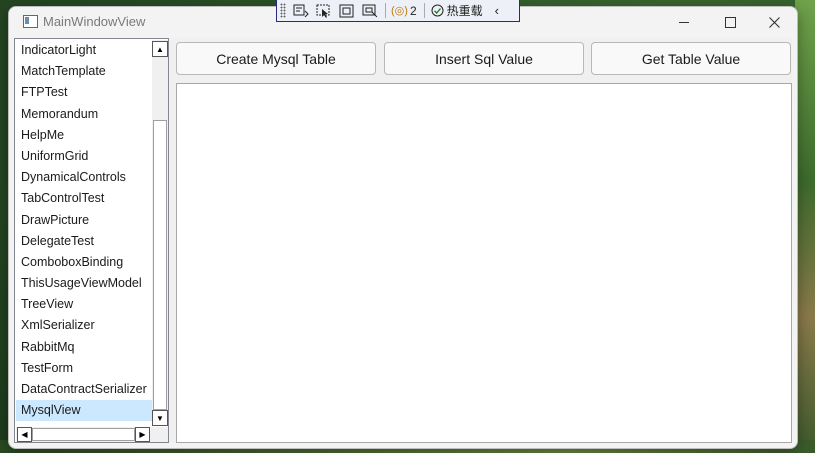 The image size is (815, 453). I want to click on hot-reload-label: 热重载, so click(464, 11).